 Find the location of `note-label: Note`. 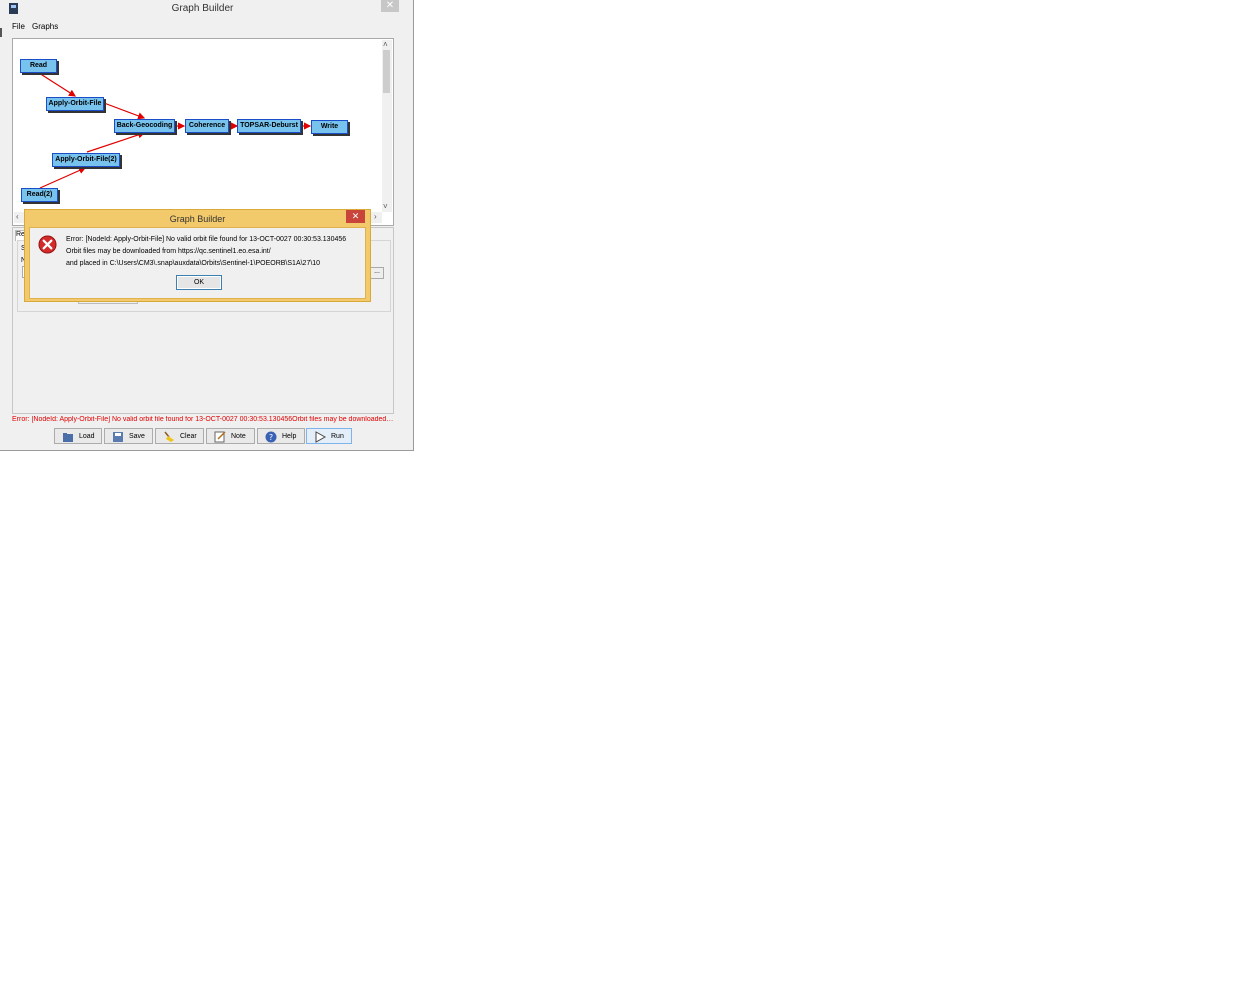

note-label: Note is located at coordinates (238, 436).